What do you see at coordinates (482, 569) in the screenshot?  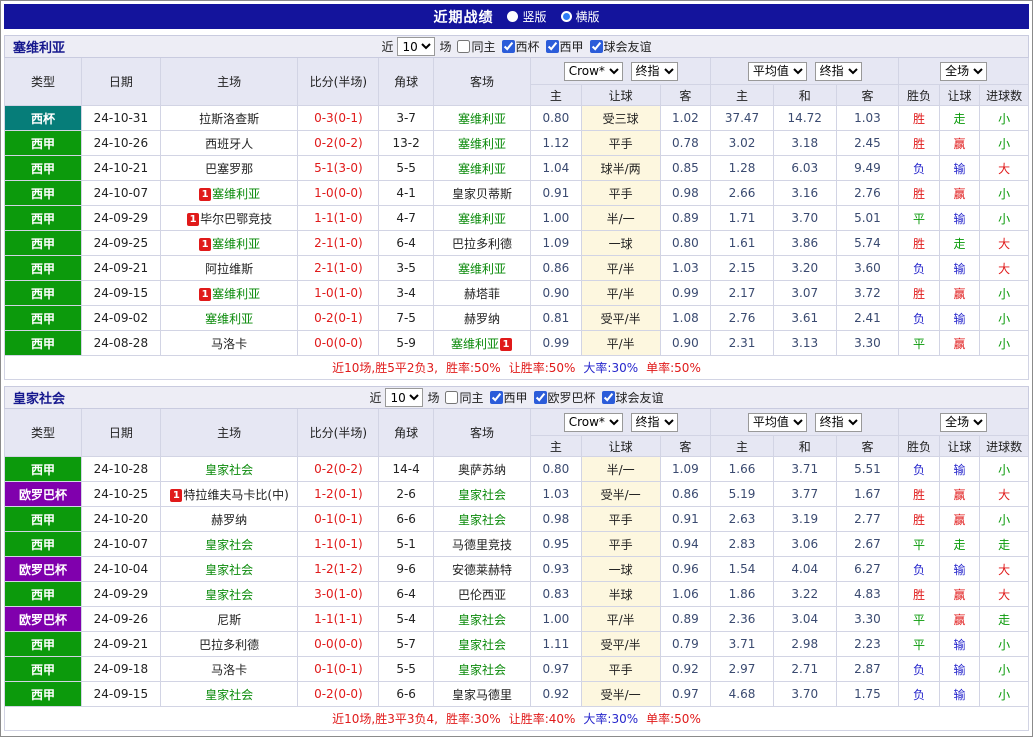 I see `team-link: 安德莱赫特` at bounding box center [482, 569].